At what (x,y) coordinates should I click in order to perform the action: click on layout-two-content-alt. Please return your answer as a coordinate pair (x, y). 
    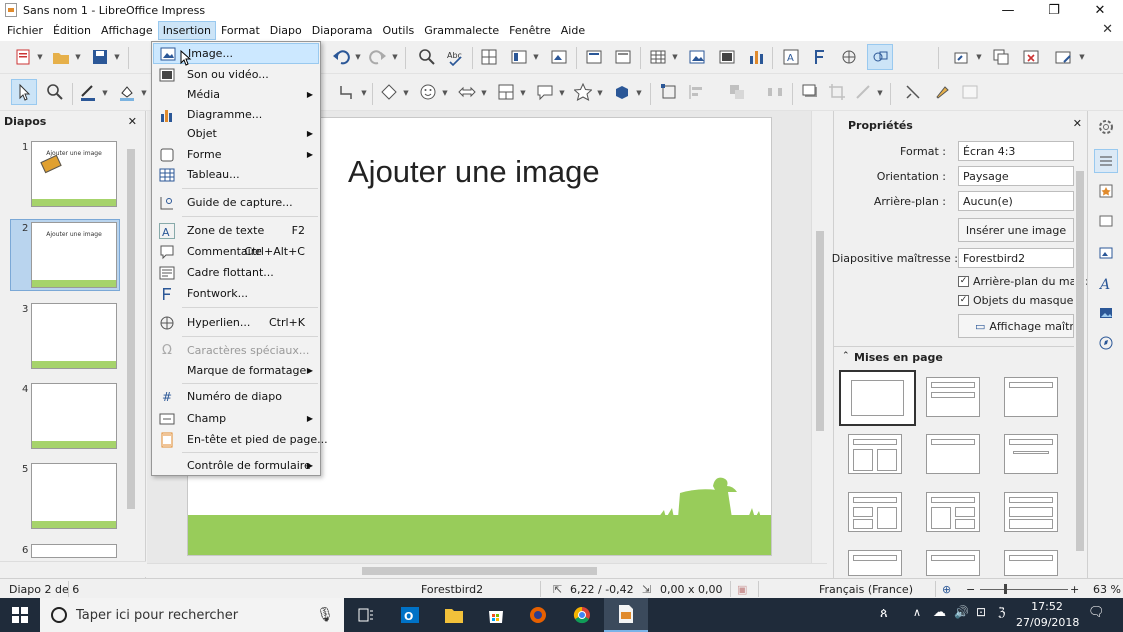
    Looking at the image, I should click on (953, 512).